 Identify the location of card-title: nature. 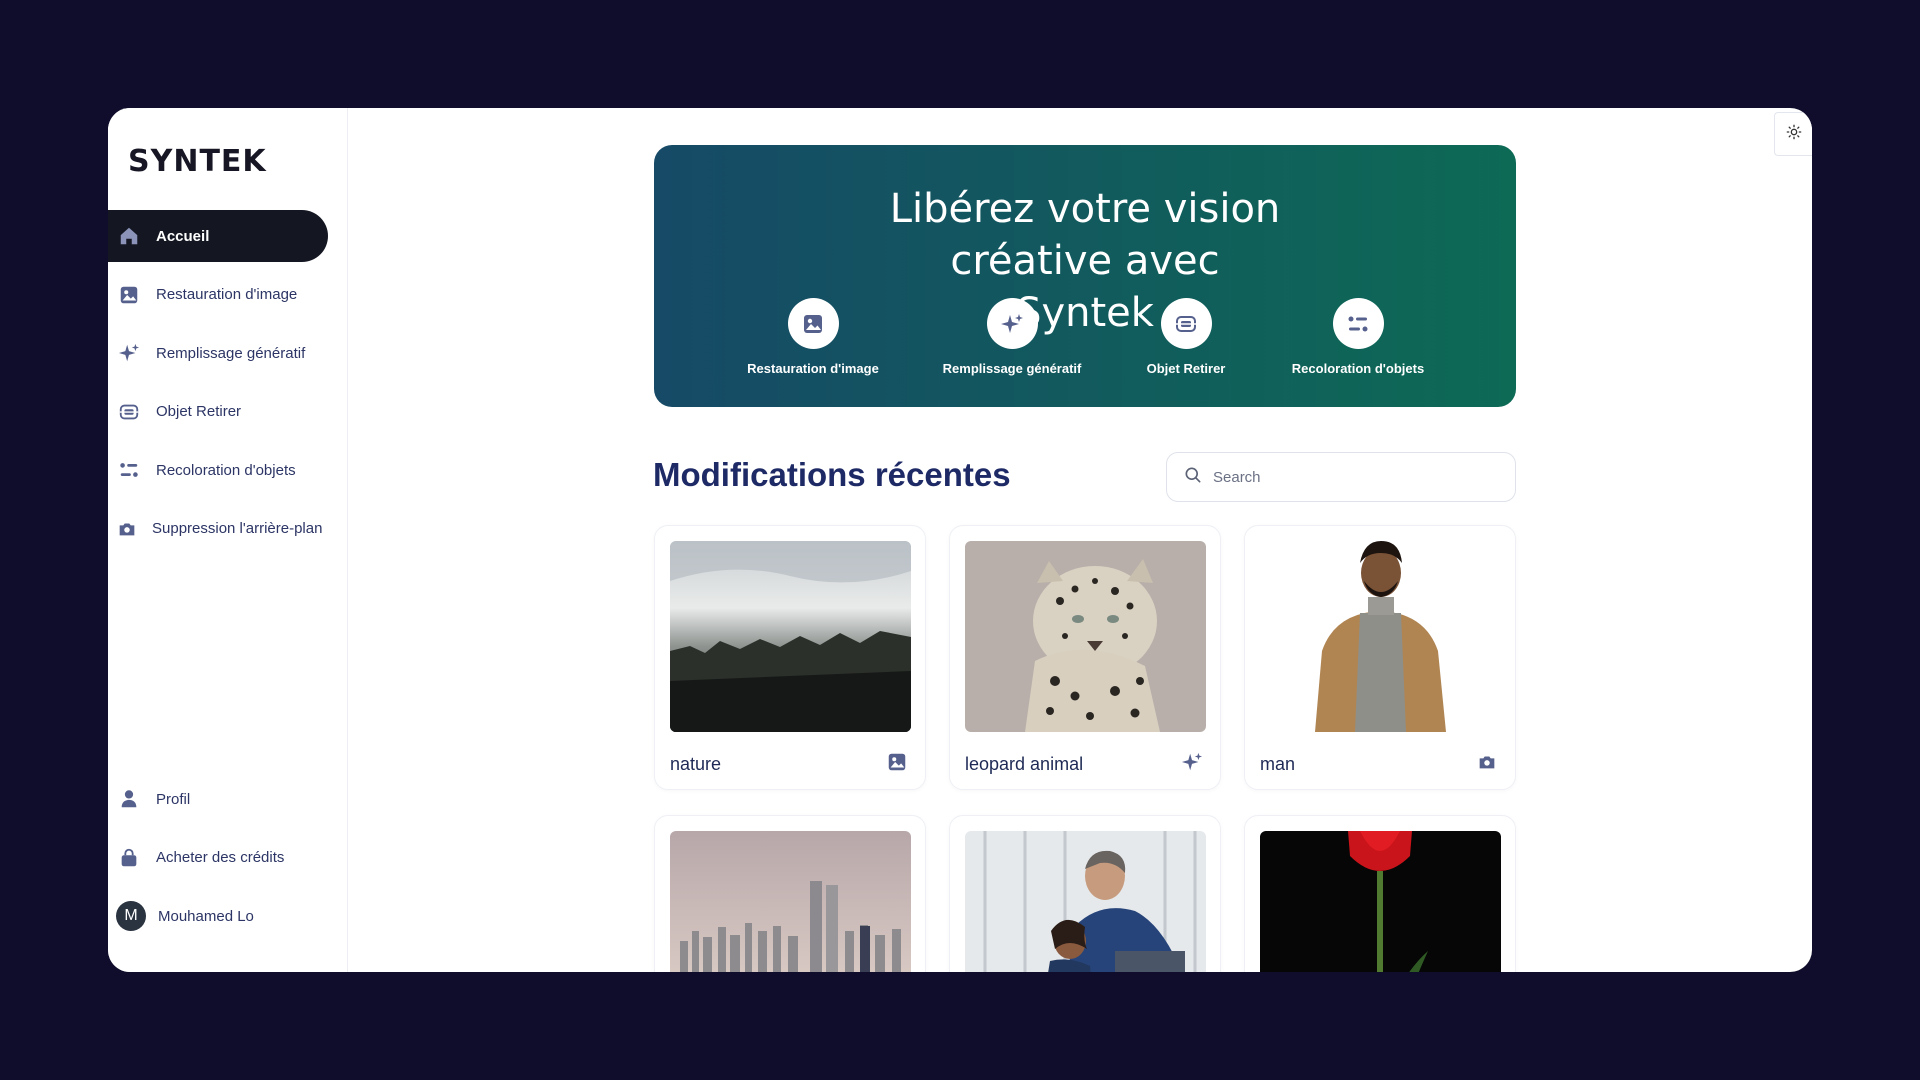
(696, 764).